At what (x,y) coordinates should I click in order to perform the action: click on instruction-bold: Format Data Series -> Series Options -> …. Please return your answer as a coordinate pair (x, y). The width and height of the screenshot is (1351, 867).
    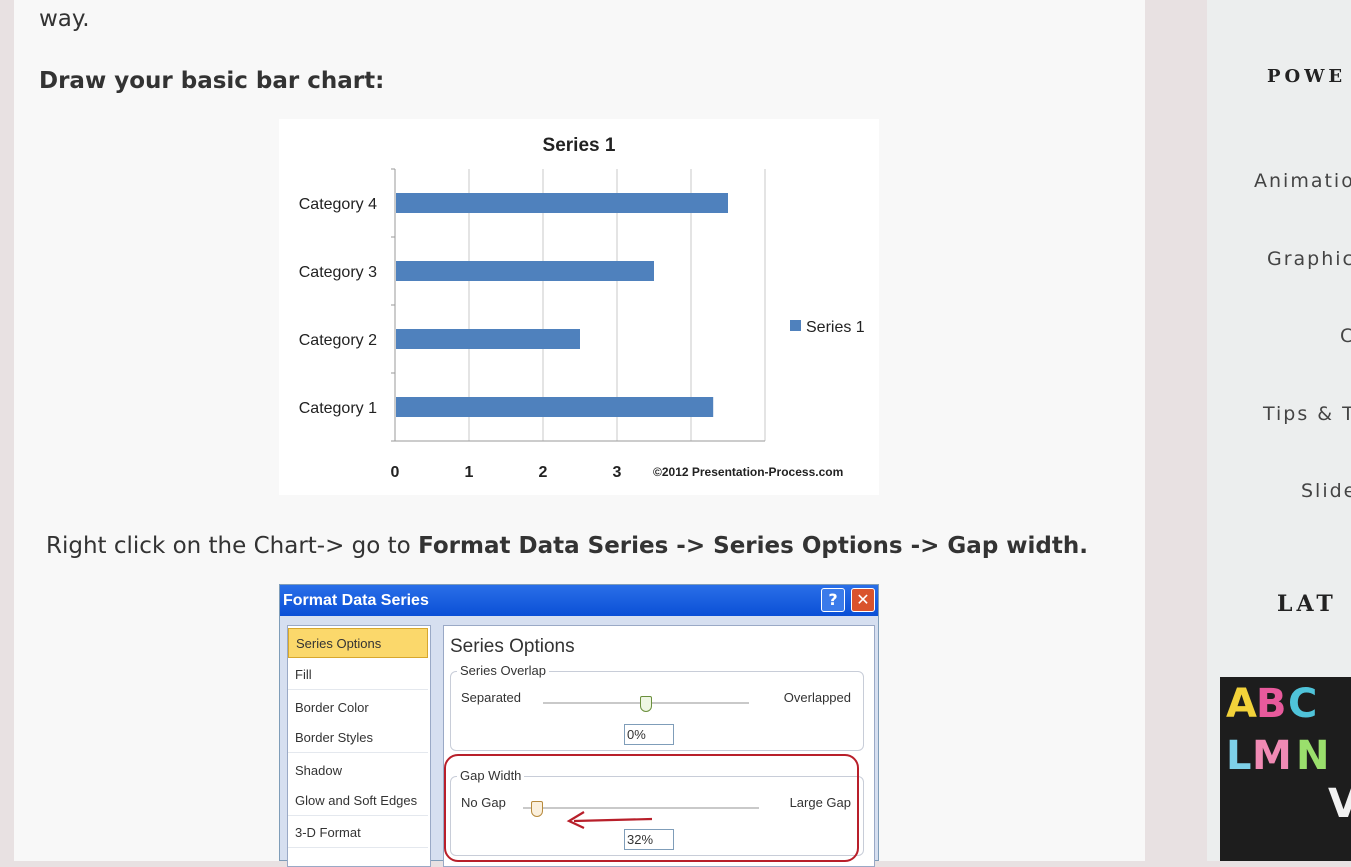
    Looking at the image, I should click on (753, 546).